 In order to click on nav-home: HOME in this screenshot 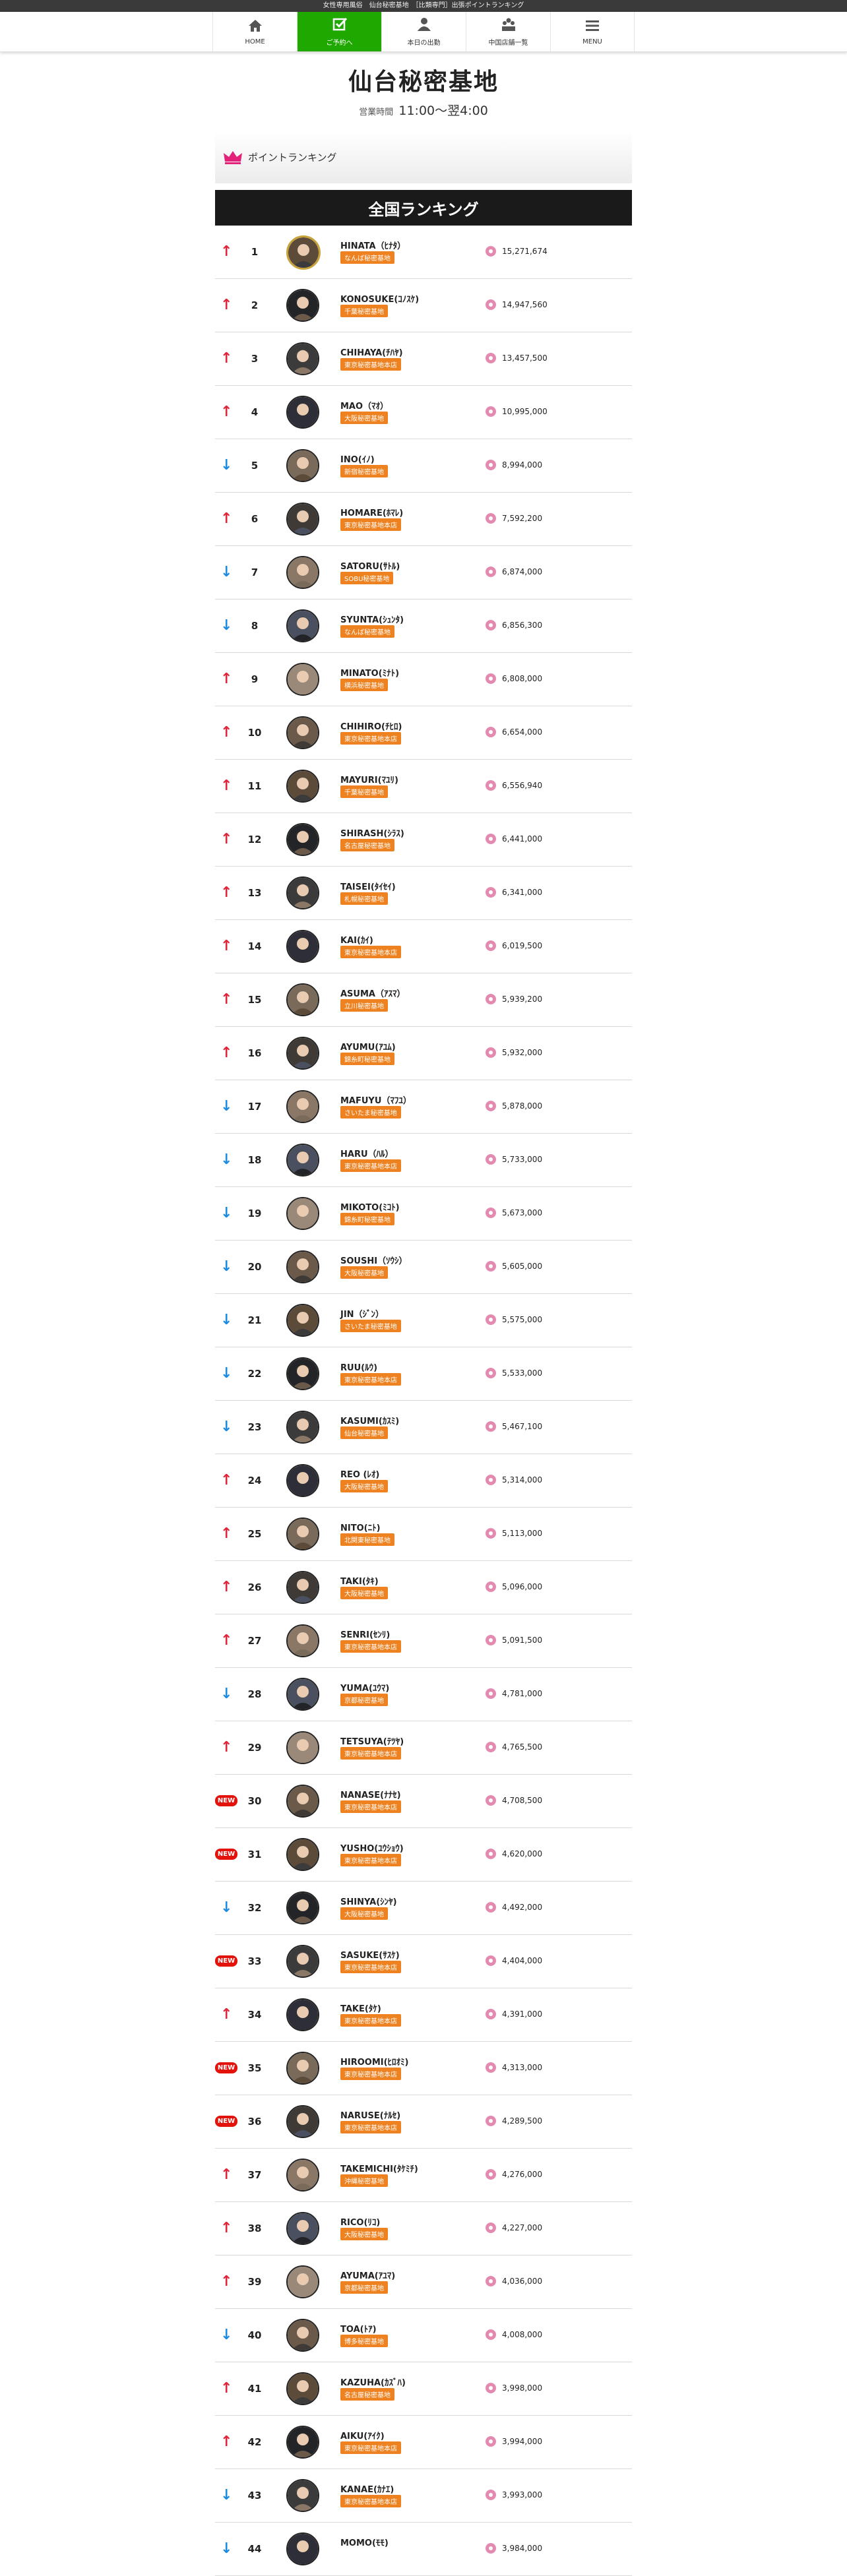, I will do `click(254, 31)`.